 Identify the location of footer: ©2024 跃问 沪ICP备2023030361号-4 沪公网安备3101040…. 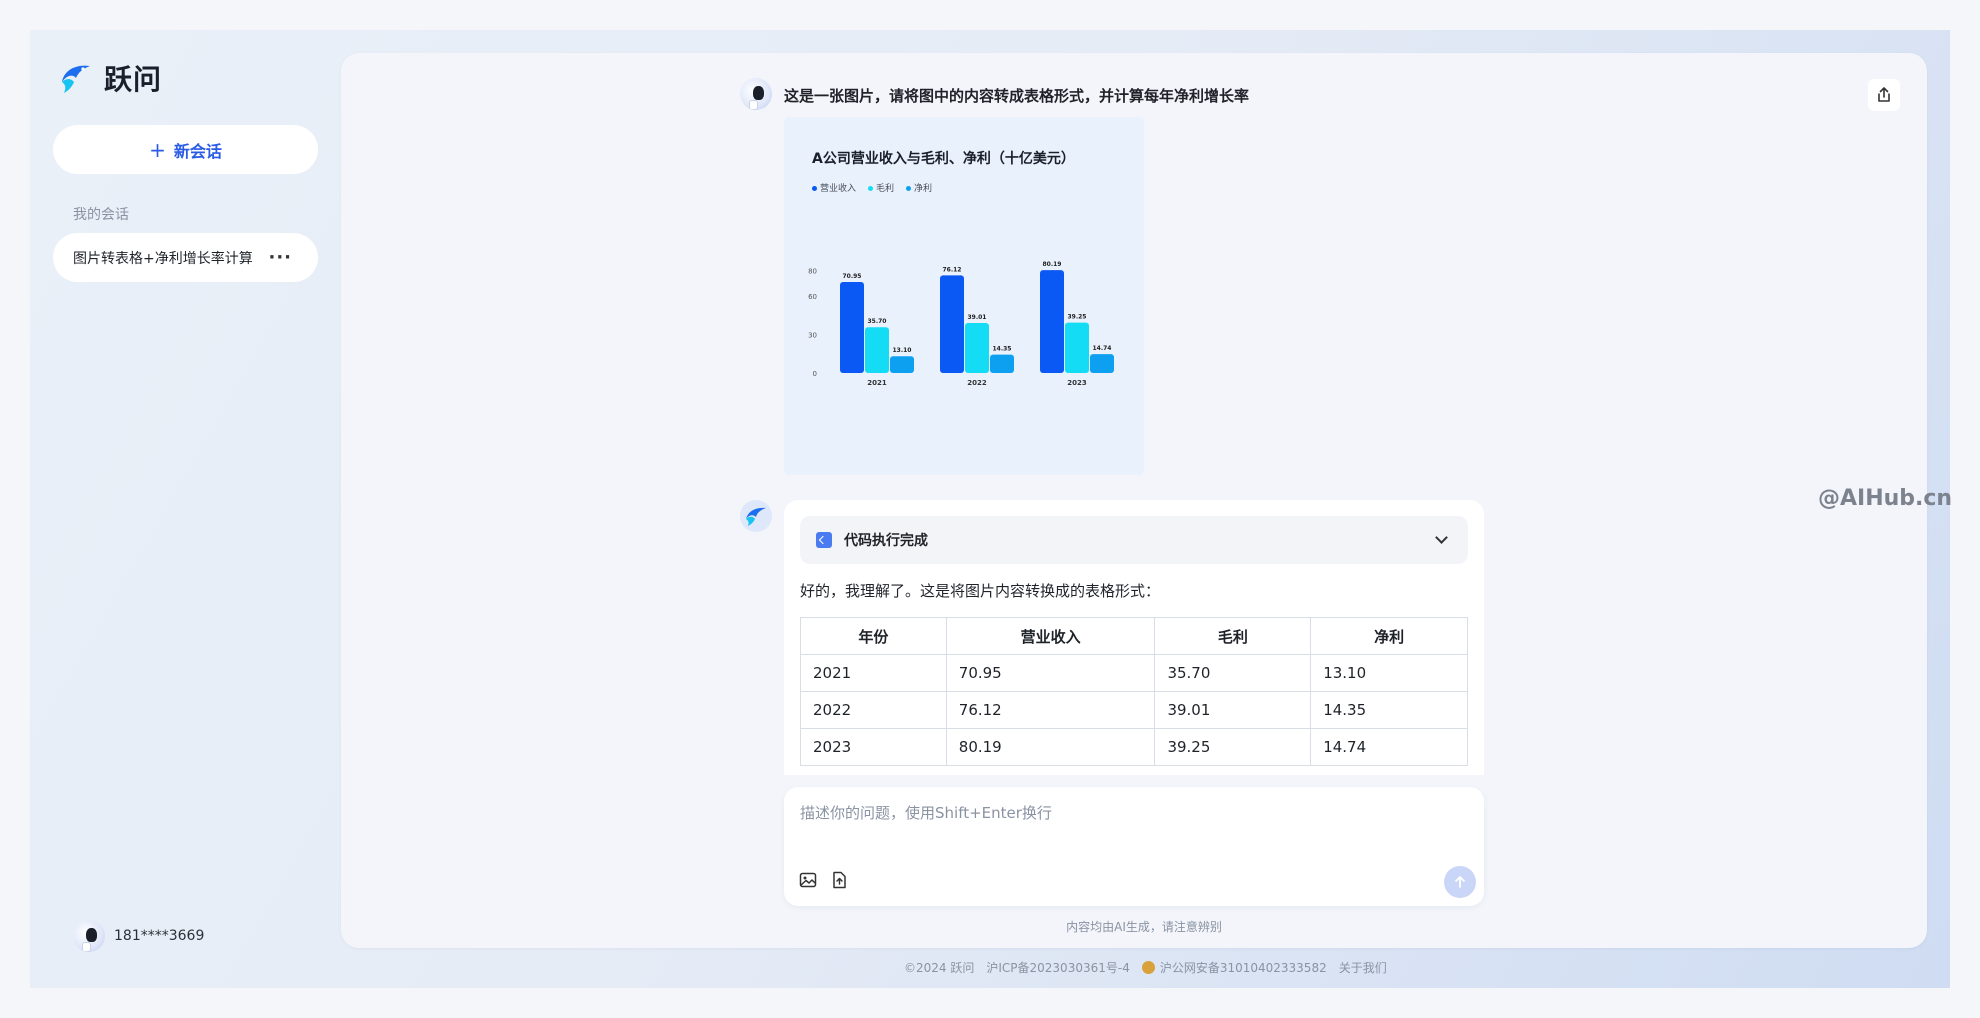
(1145, 967).